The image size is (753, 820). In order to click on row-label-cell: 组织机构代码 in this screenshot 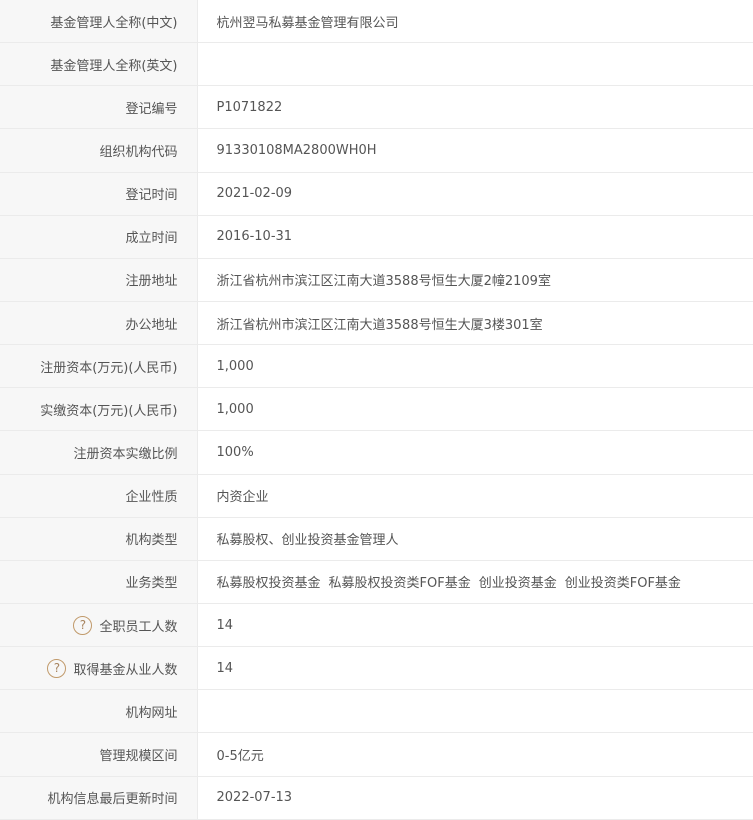, I will do `click(99, 150)`.